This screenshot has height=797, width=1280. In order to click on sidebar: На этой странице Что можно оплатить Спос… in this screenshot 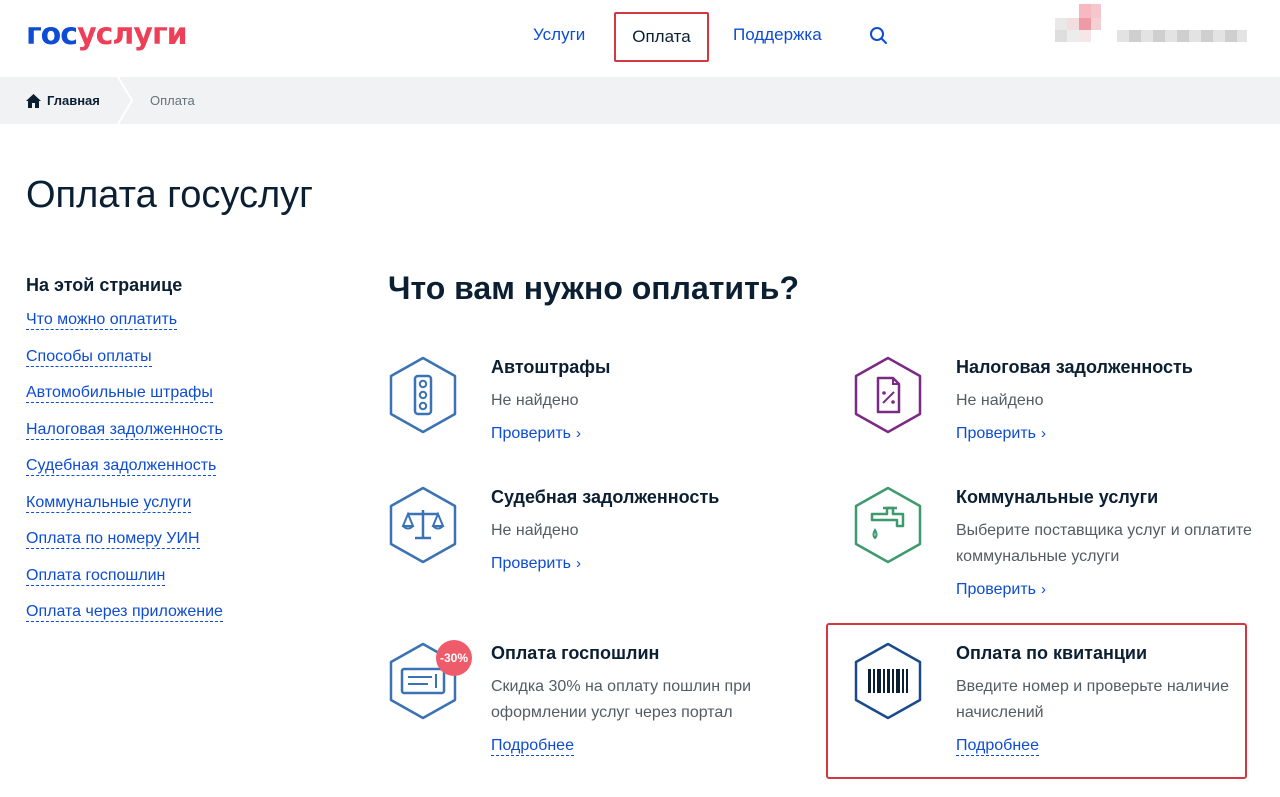, I will do `click(181, 456)`.